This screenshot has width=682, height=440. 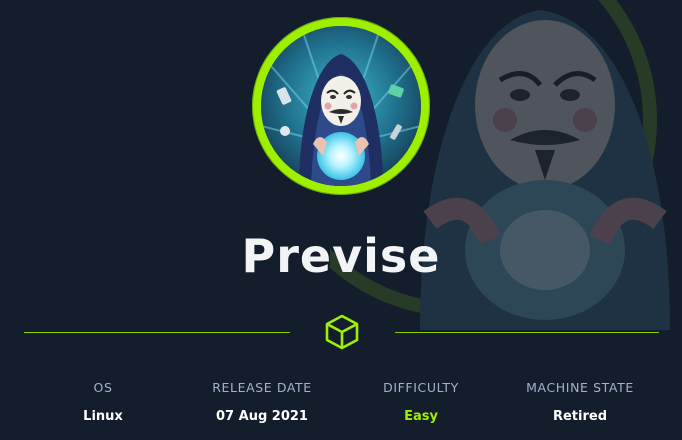 What do you see at coordinates (262, 387) in the screenshot?
I see `info-label-release-date: RELEASE DATE` at bounding box center [262, 387].